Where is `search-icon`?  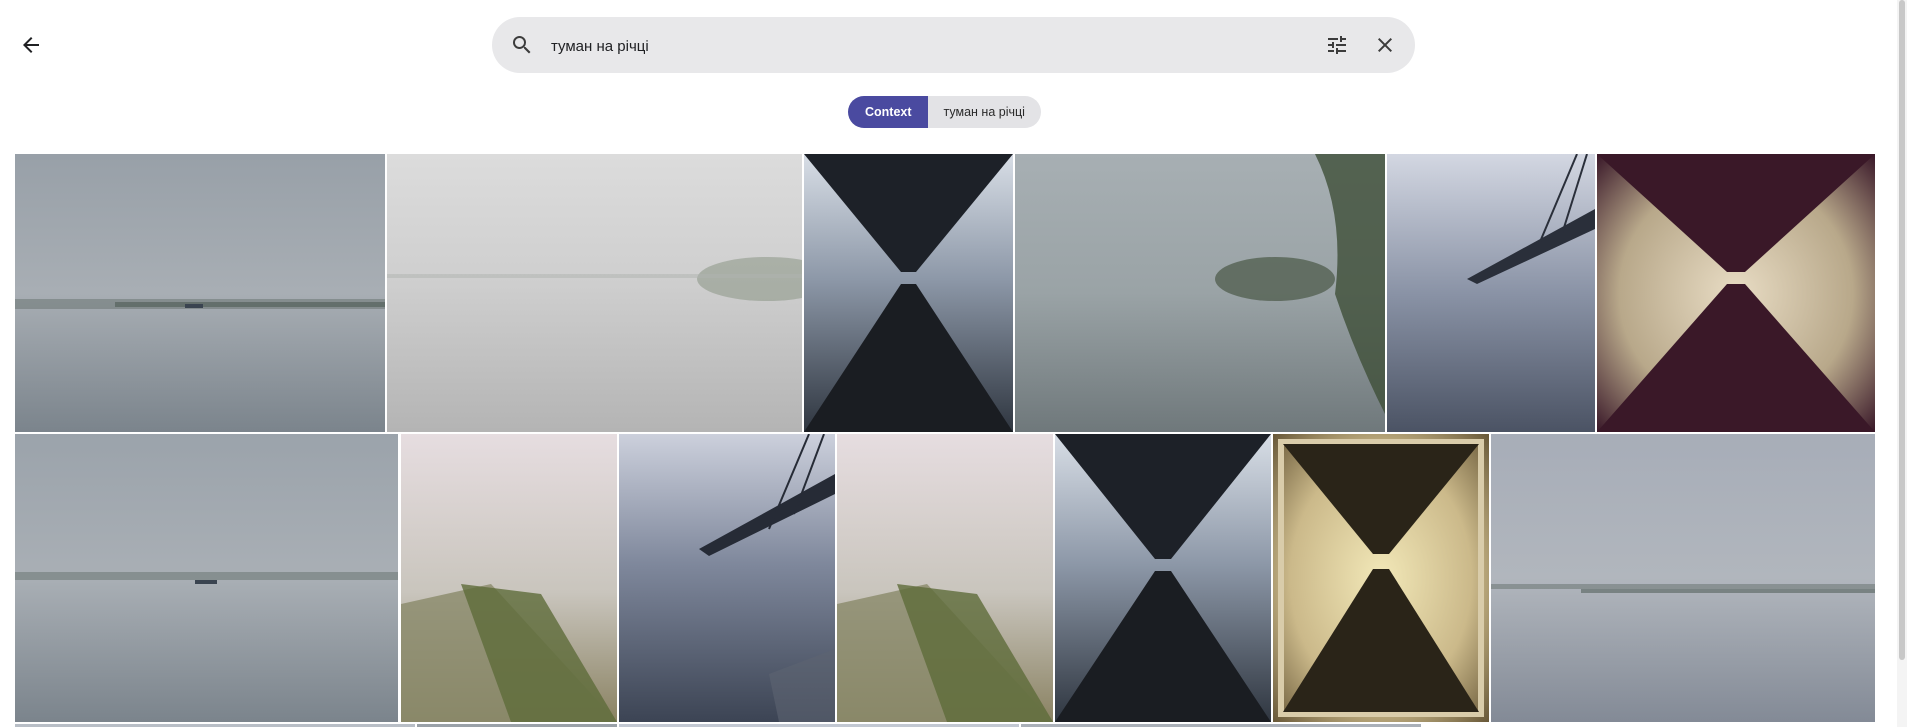
search-icon is located at coordinates (522, 45).